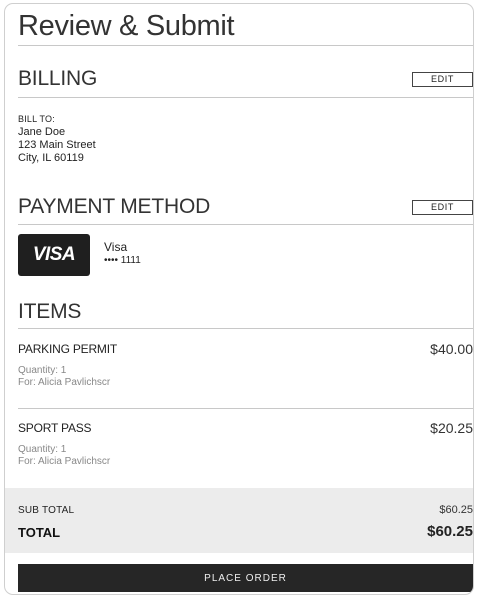  Describe the element at coordinates (55, 428) in the screenshot. I see `item-name: SPORT PASS` at that location.